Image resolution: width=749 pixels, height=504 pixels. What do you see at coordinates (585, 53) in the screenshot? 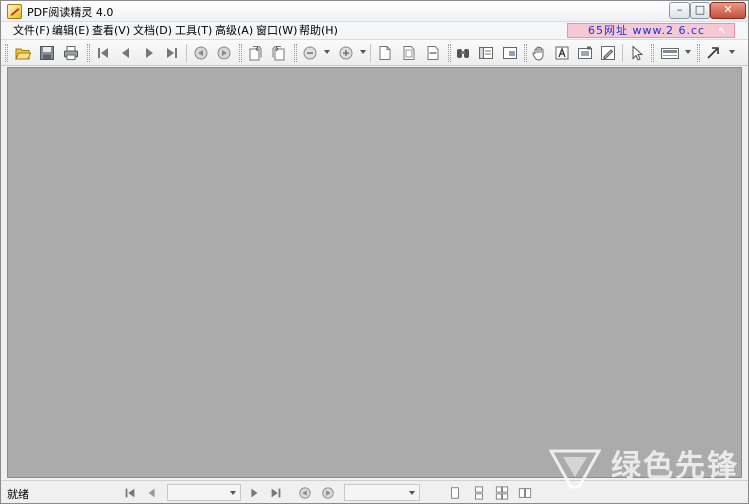
I see `snapshot-icon` at bounding box center [585, 53].